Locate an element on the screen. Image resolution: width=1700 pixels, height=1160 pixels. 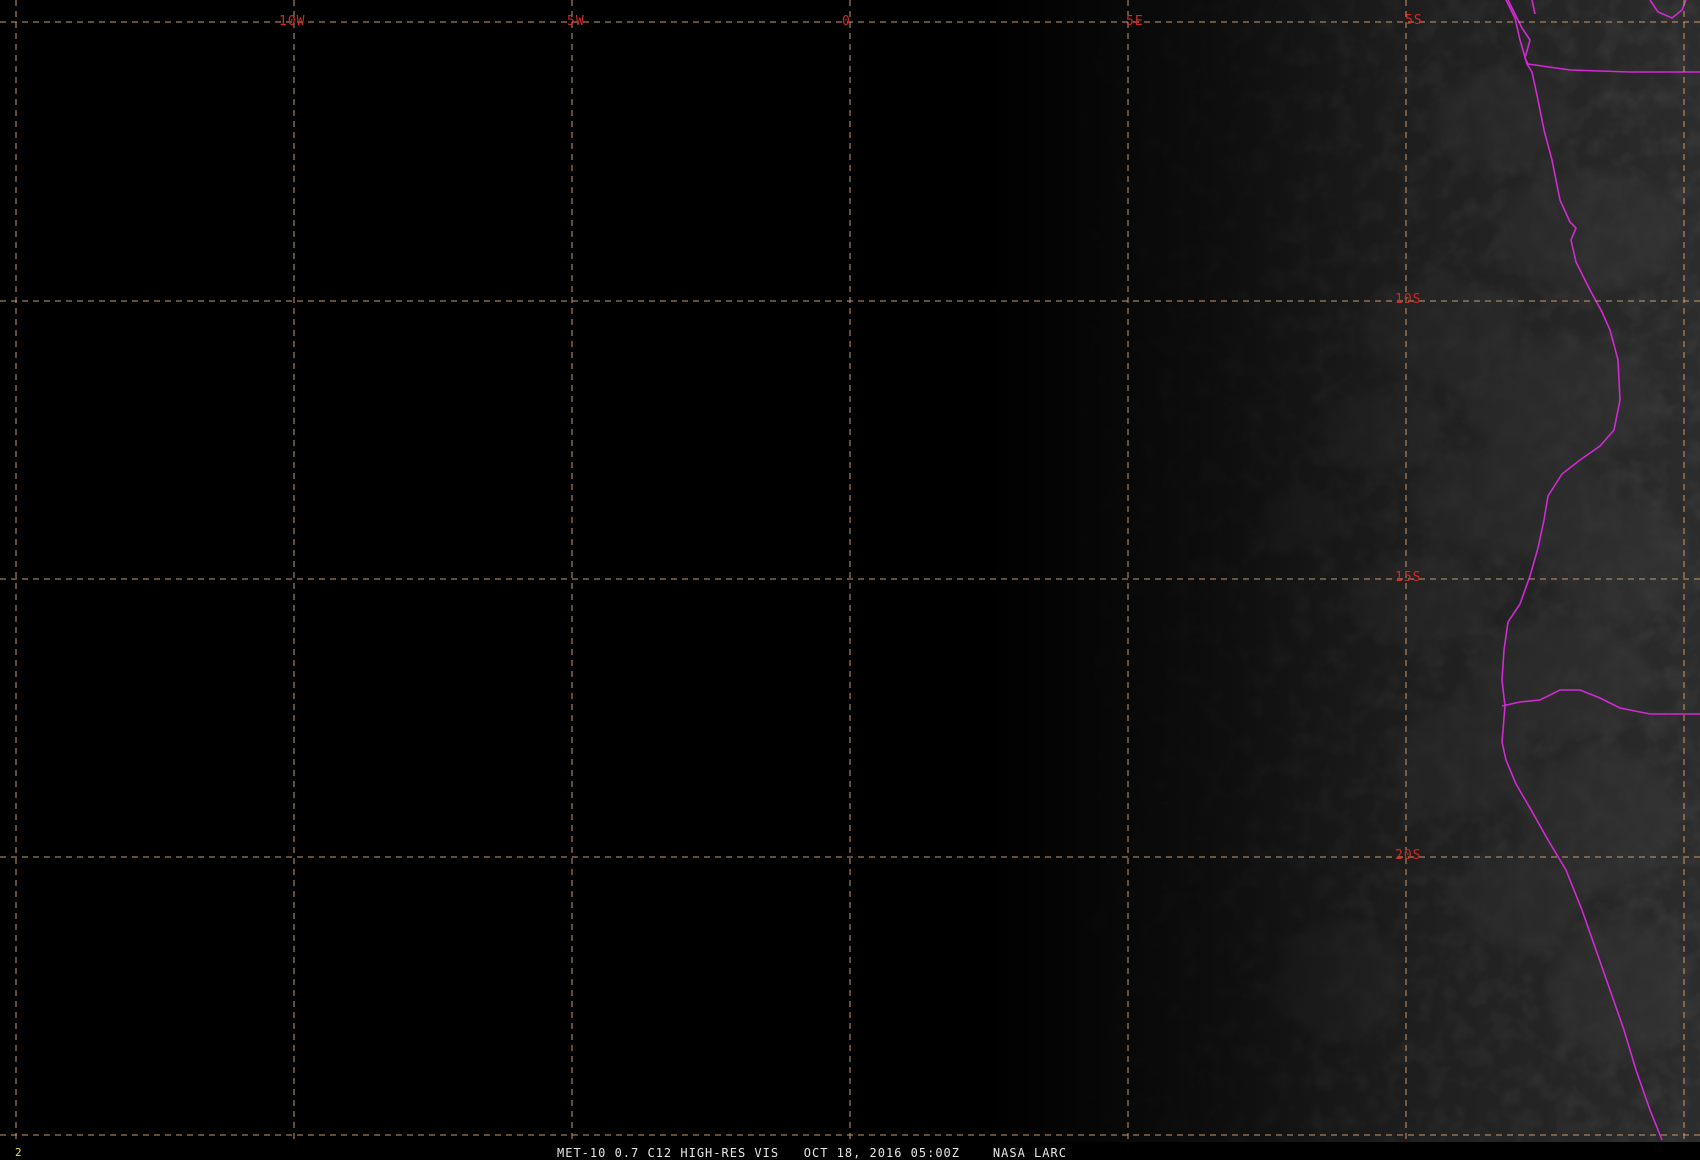
lat-label-5s: 5S is located at coordinates (1414, 20).